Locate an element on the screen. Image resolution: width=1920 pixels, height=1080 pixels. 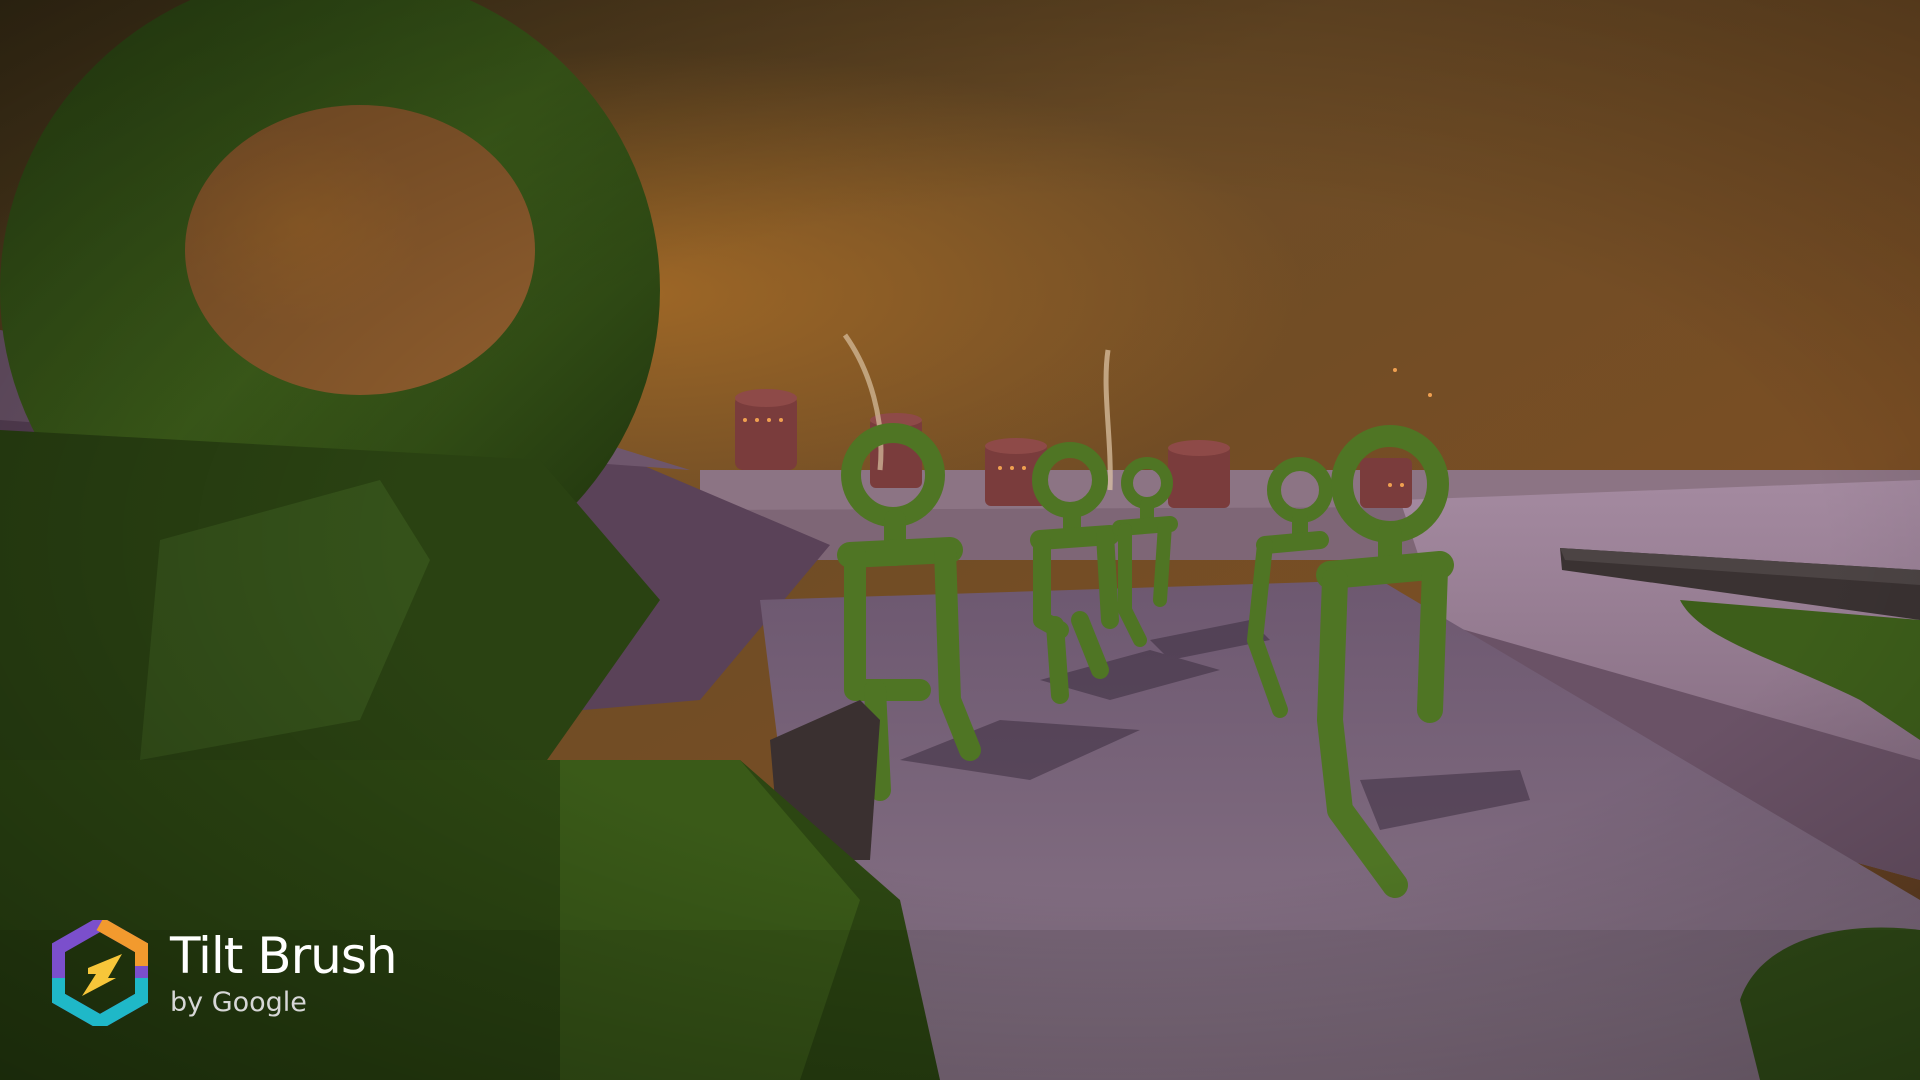
tilt-brush-hexagon-logo-icon is located at coordinates (100, 973).